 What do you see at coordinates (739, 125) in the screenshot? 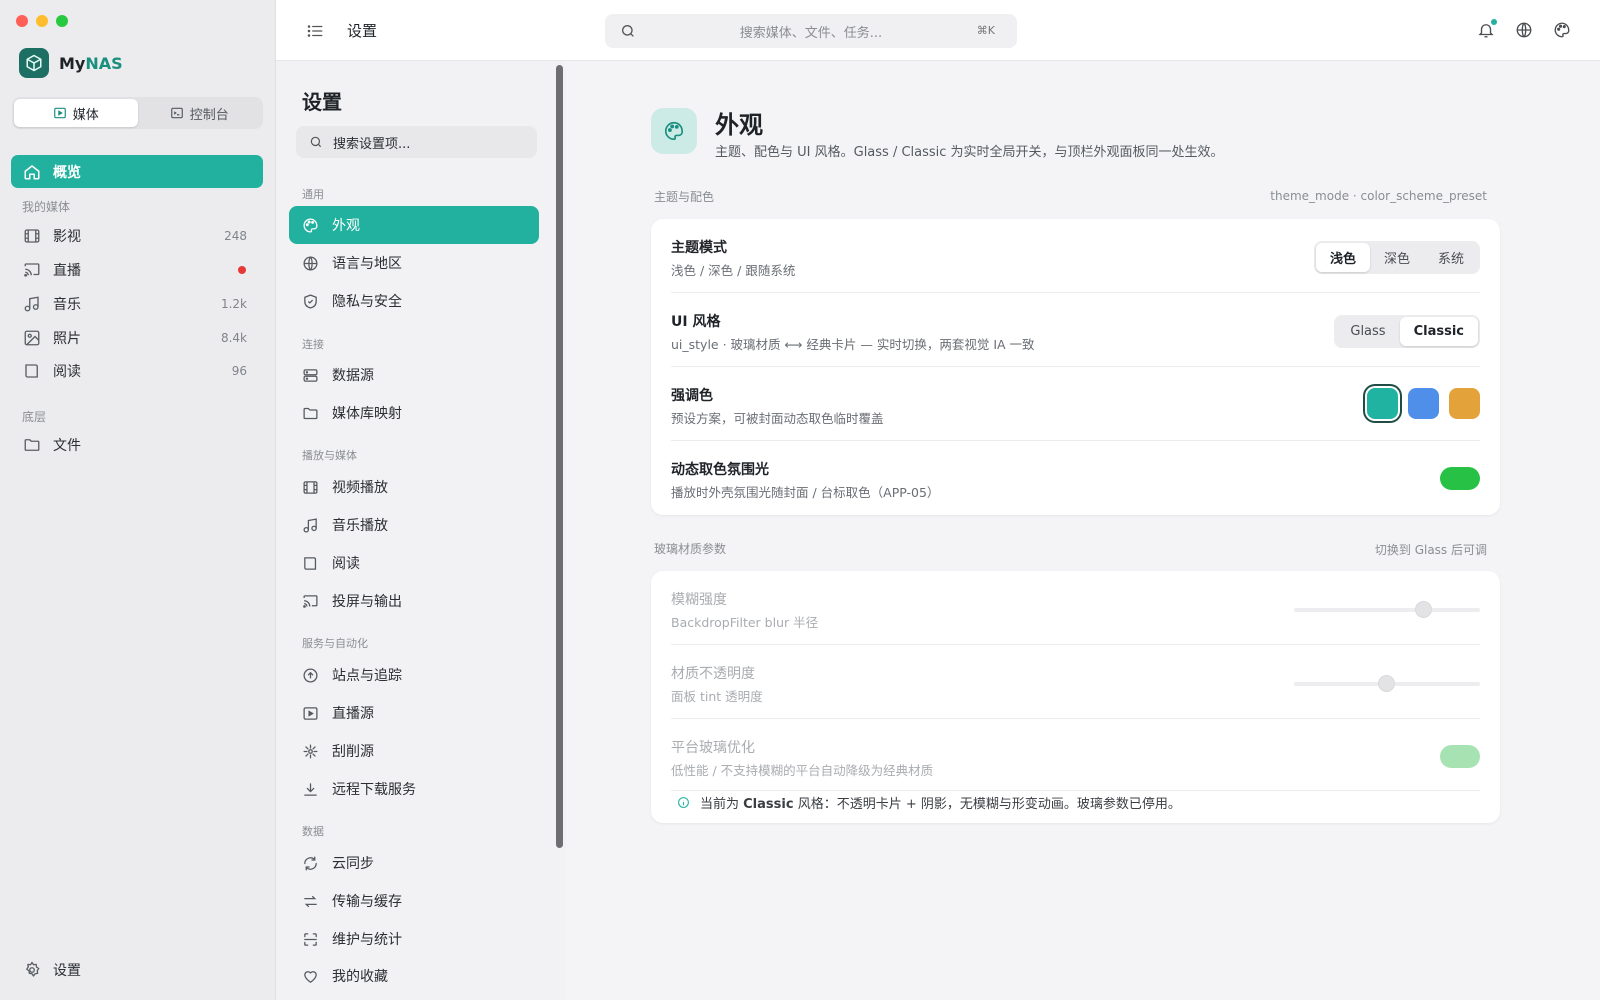
I see `page-title: 外观` at bounding box center [739, 125].